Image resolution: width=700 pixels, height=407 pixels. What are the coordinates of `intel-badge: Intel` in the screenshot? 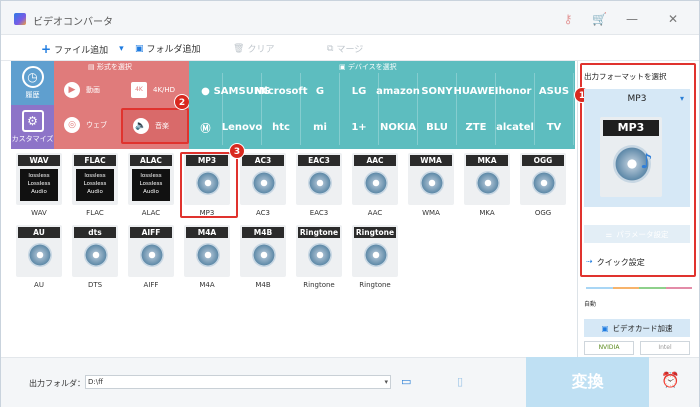 It's located at (665, 348).